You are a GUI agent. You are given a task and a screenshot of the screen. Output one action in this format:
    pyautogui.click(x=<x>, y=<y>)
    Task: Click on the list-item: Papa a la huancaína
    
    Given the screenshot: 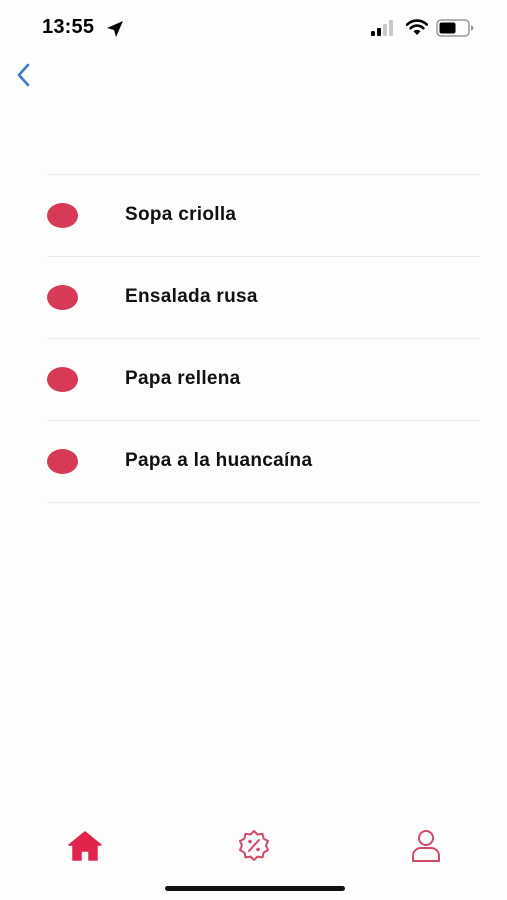 What is the action you would take?
    pyautogui.click(x=263, y=462)
    